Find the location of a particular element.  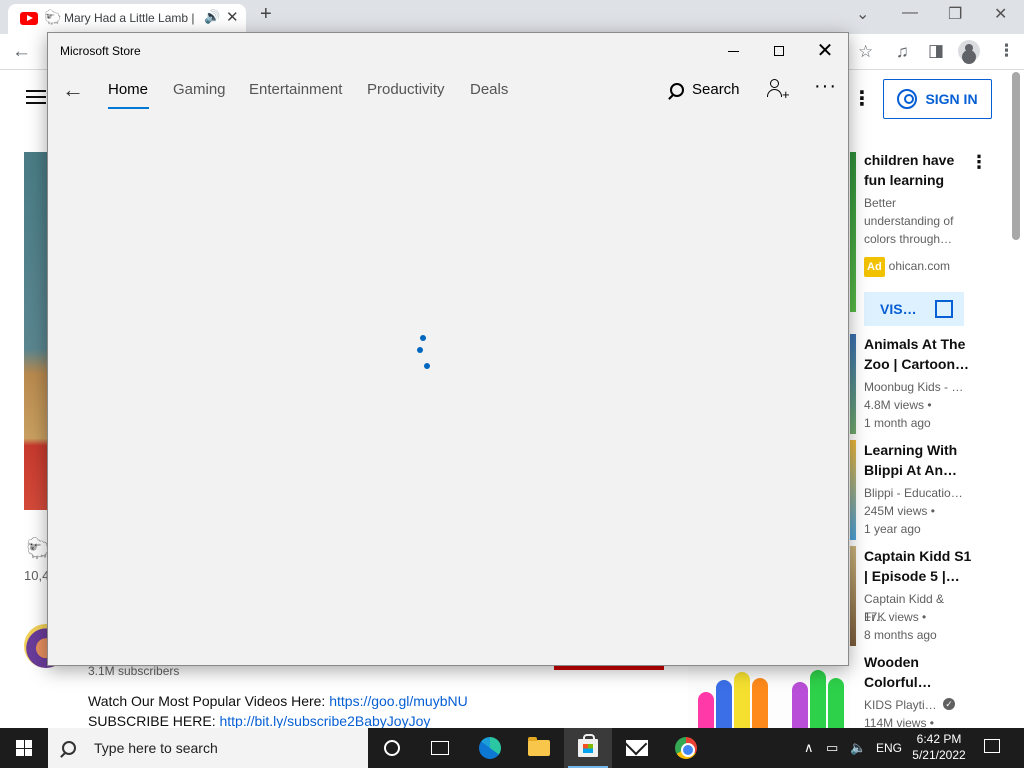

chevron-down-icon: ⌄ is located at coordinates (862, 14).